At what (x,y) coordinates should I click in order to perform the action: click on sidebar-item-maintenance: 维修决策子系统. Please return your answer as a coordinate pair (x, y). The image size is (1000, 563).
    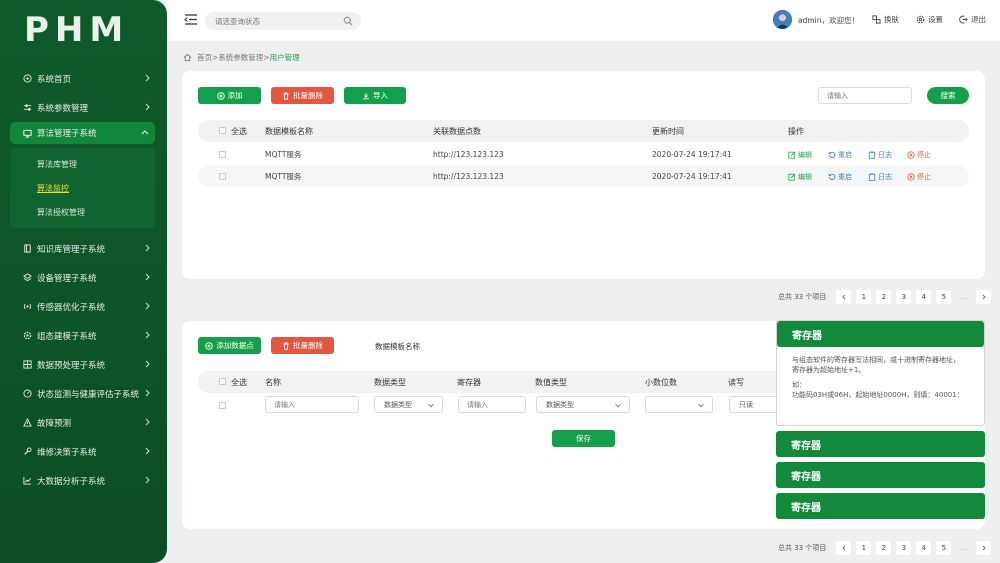
    Looking at the image, I should click on (83, 451).